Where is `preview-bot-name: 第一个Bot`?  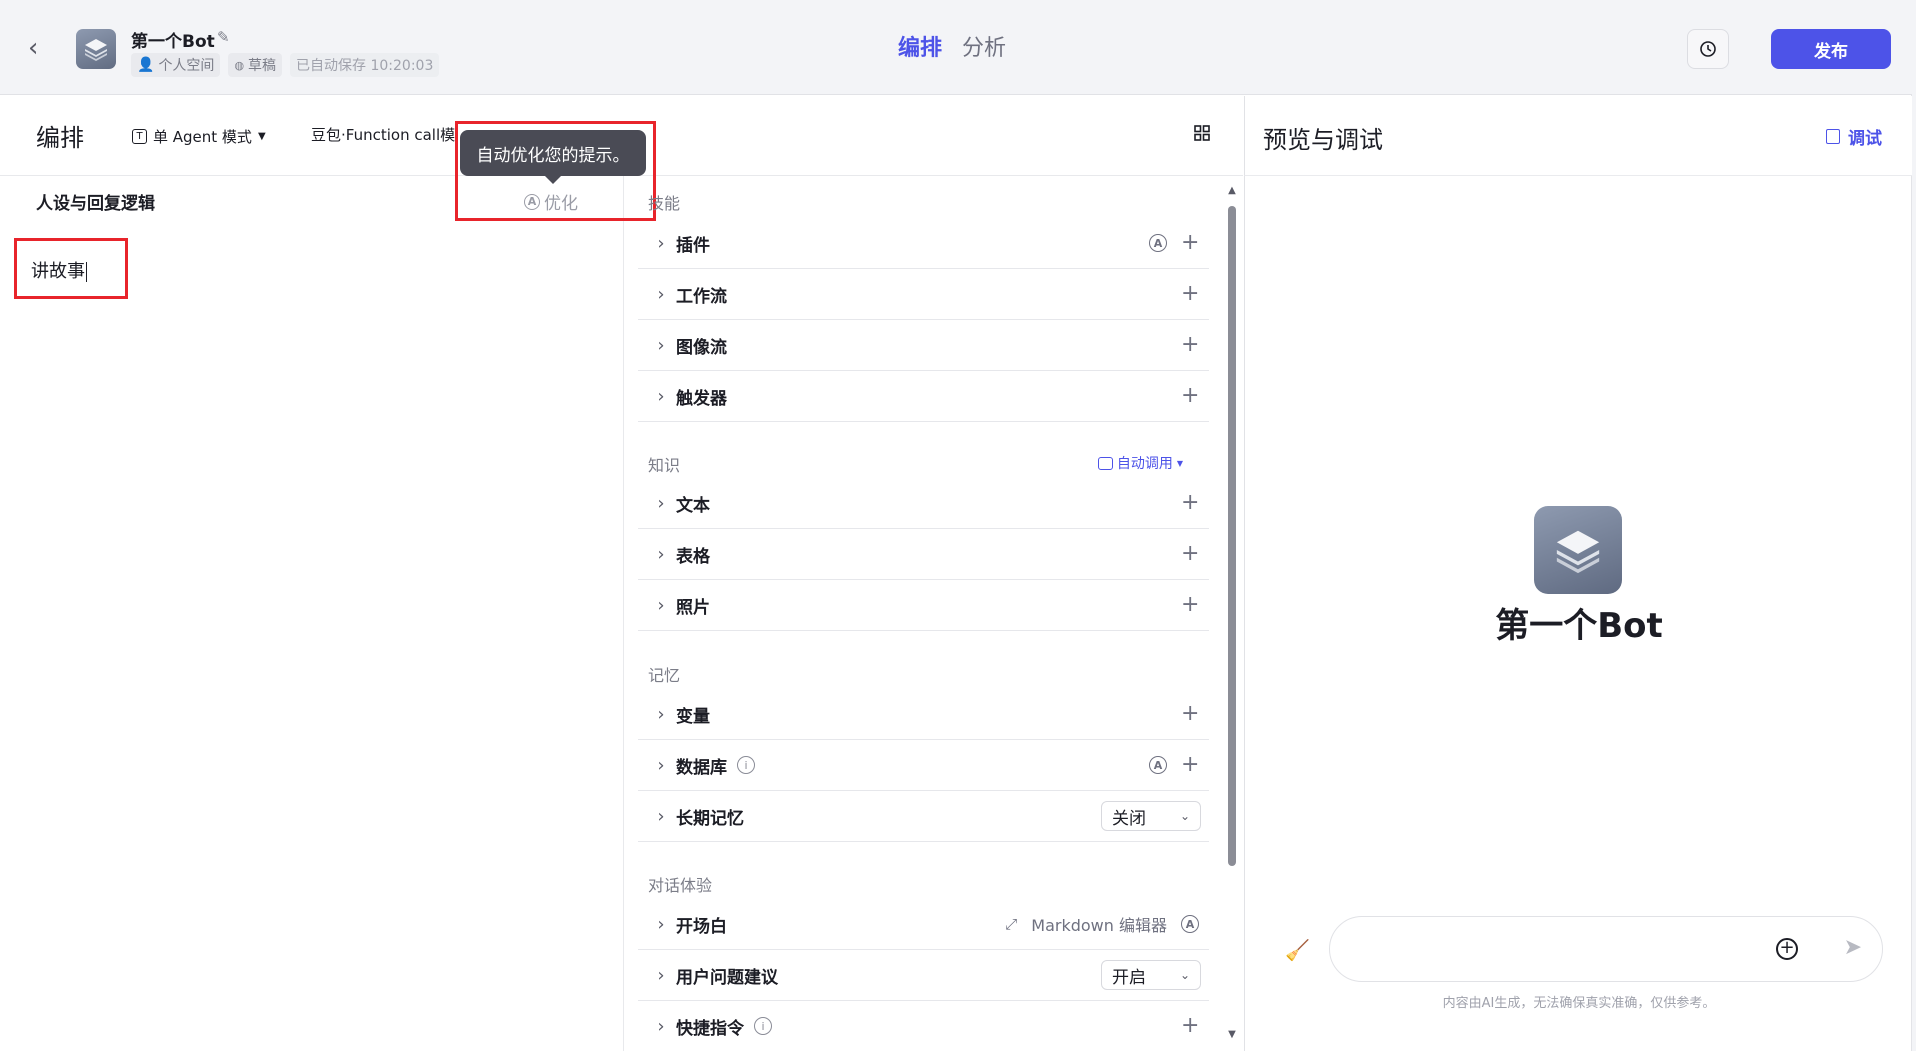 preview-bot-name: 第一个Bot is located at coordinates (1579, 626).